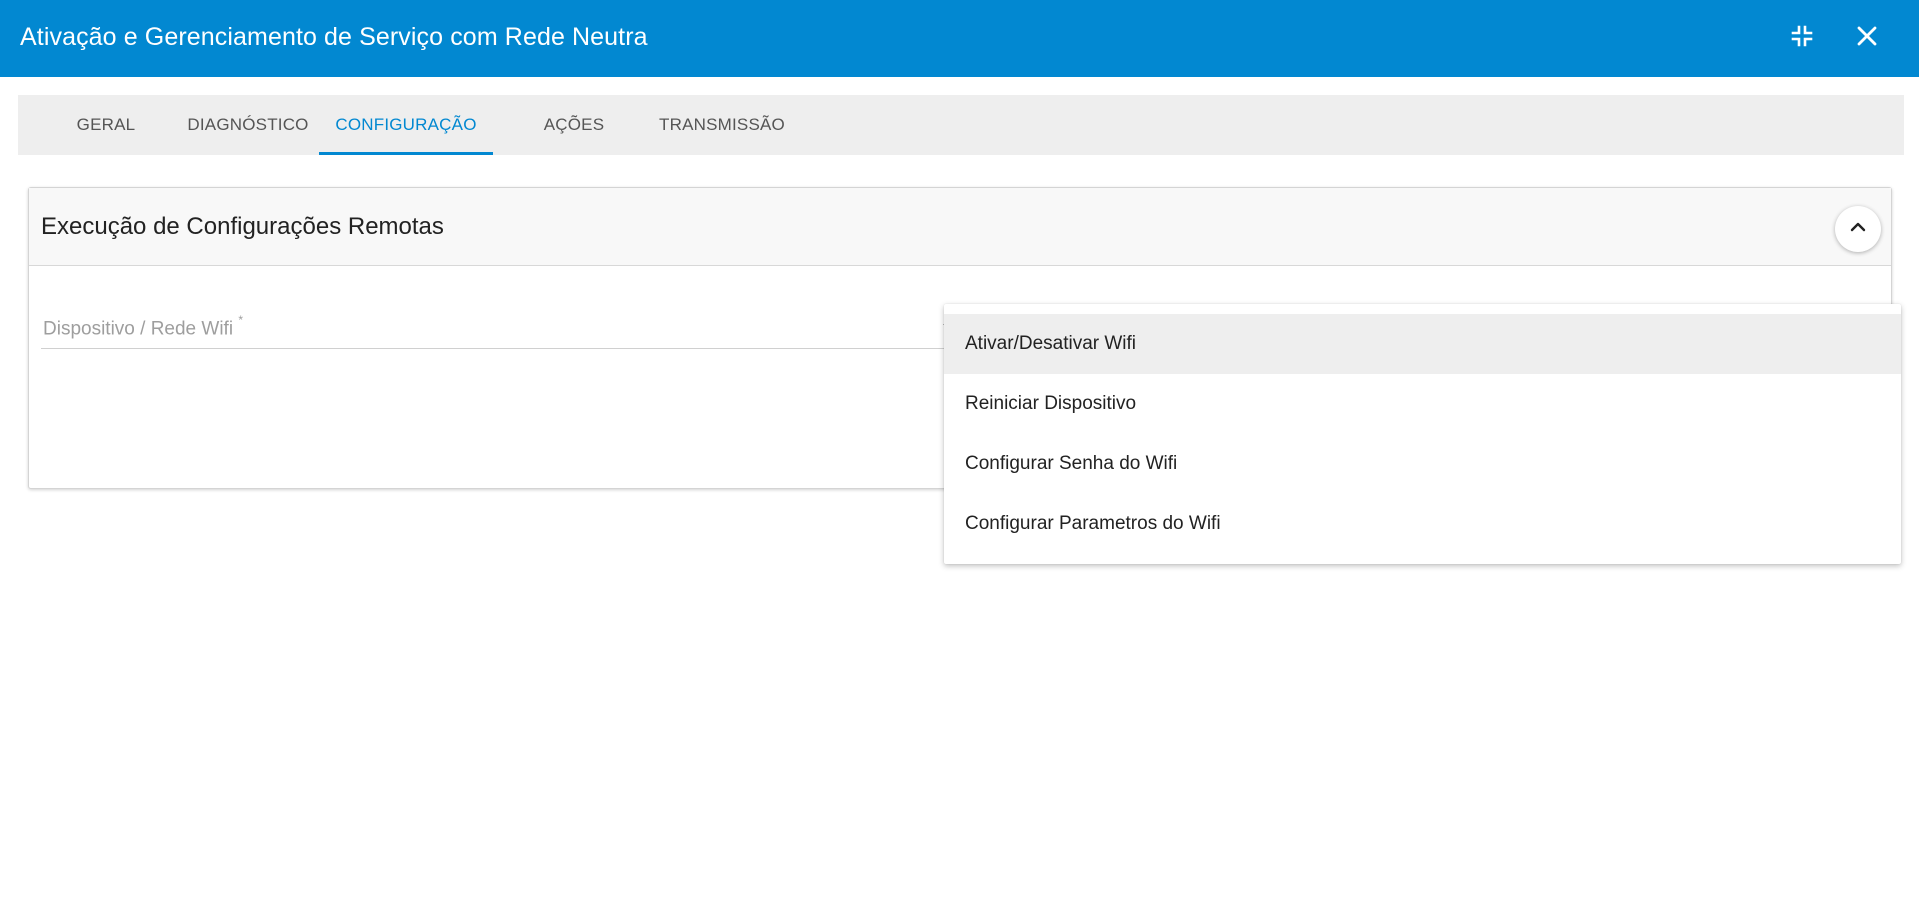 The height and width of the screenshot is (907, 1919). I want to click on minimize-button, so click(1802, 38).